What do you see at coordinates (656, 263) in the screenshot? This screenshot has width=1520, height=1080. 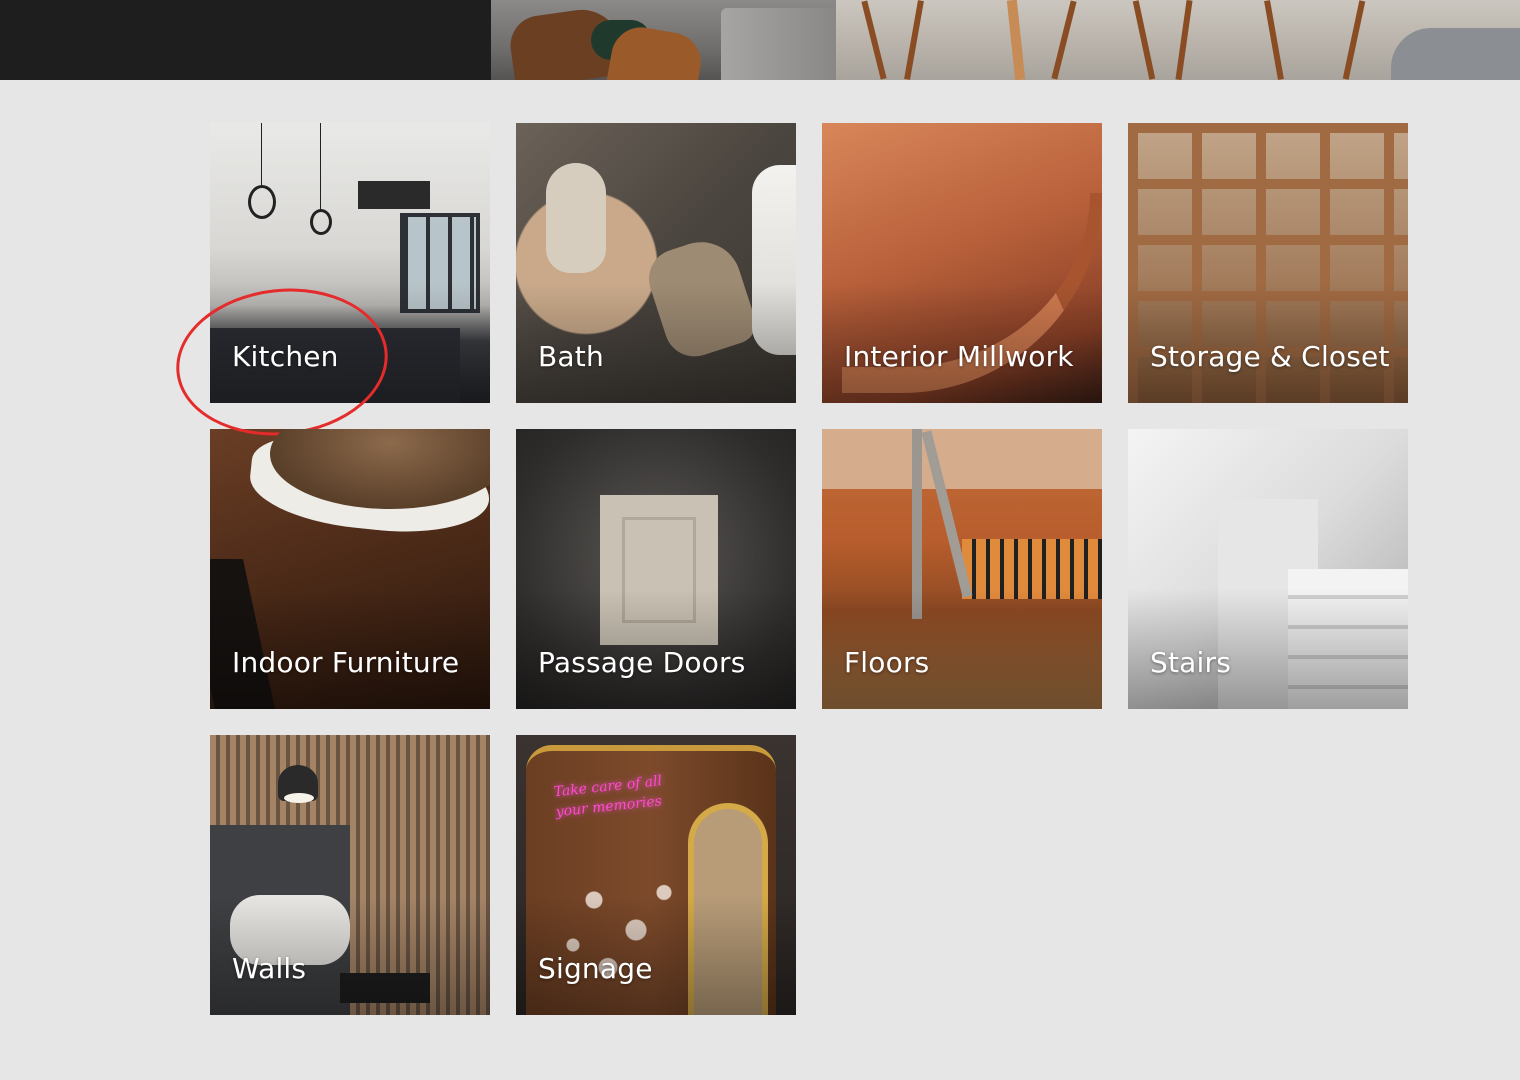 I see `category-tile-bath: Bath` at bounding box center [656, 263].